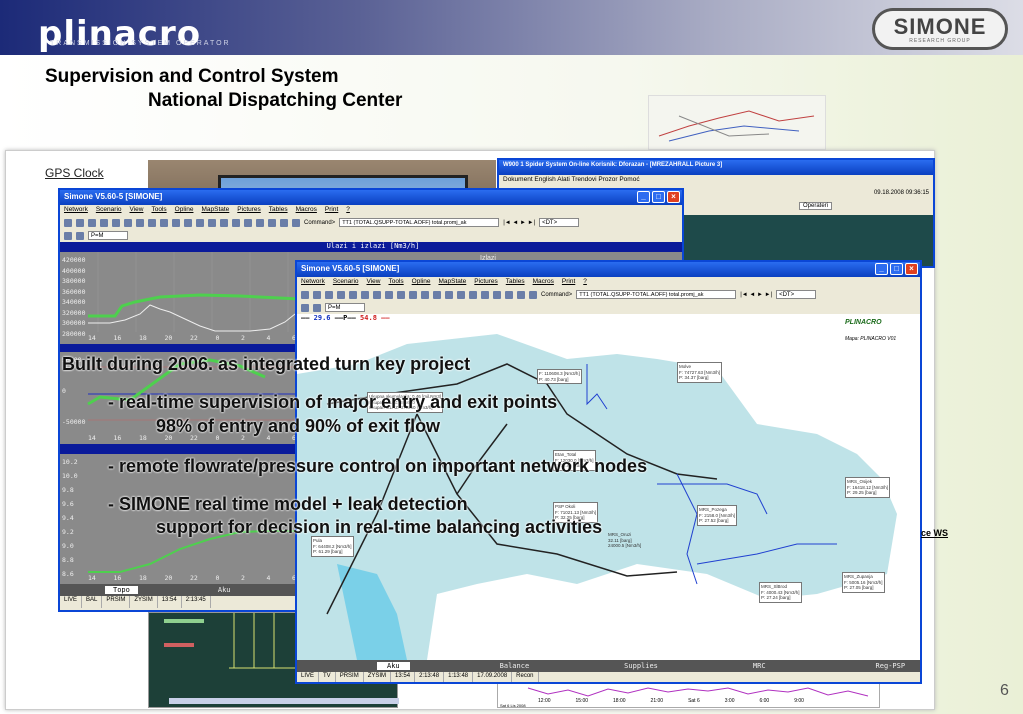  What do you see at coordinates (243, 578) in the screenshot?
I see `x-tick-label: 2` at bounding box center [243, 578].